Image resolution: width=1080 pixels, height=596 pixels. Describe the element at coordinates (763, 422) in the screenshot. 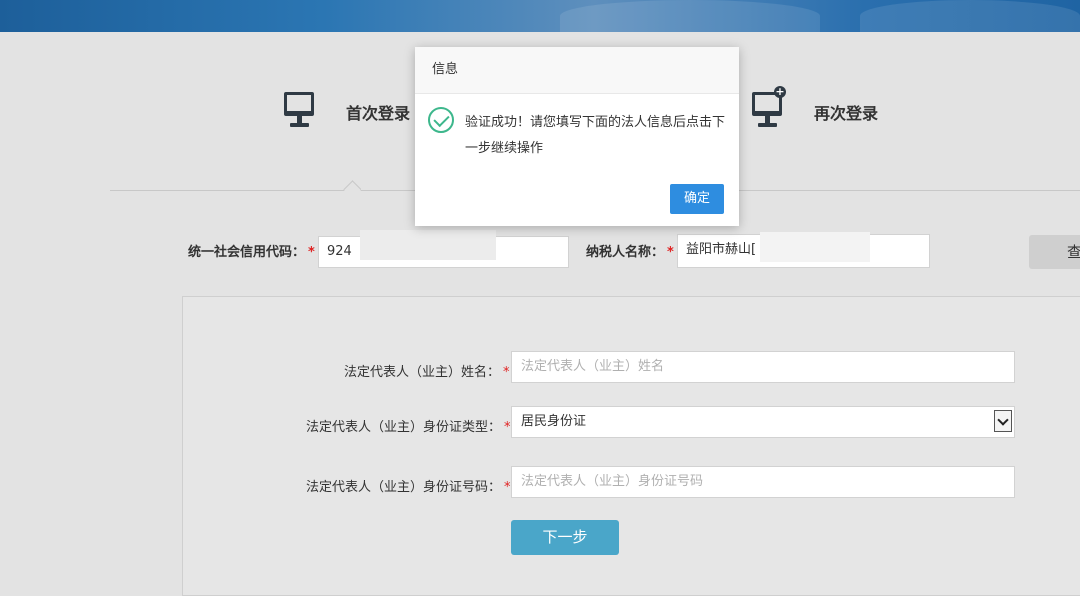

I see `id-type-select: 居民身份证` at that location.